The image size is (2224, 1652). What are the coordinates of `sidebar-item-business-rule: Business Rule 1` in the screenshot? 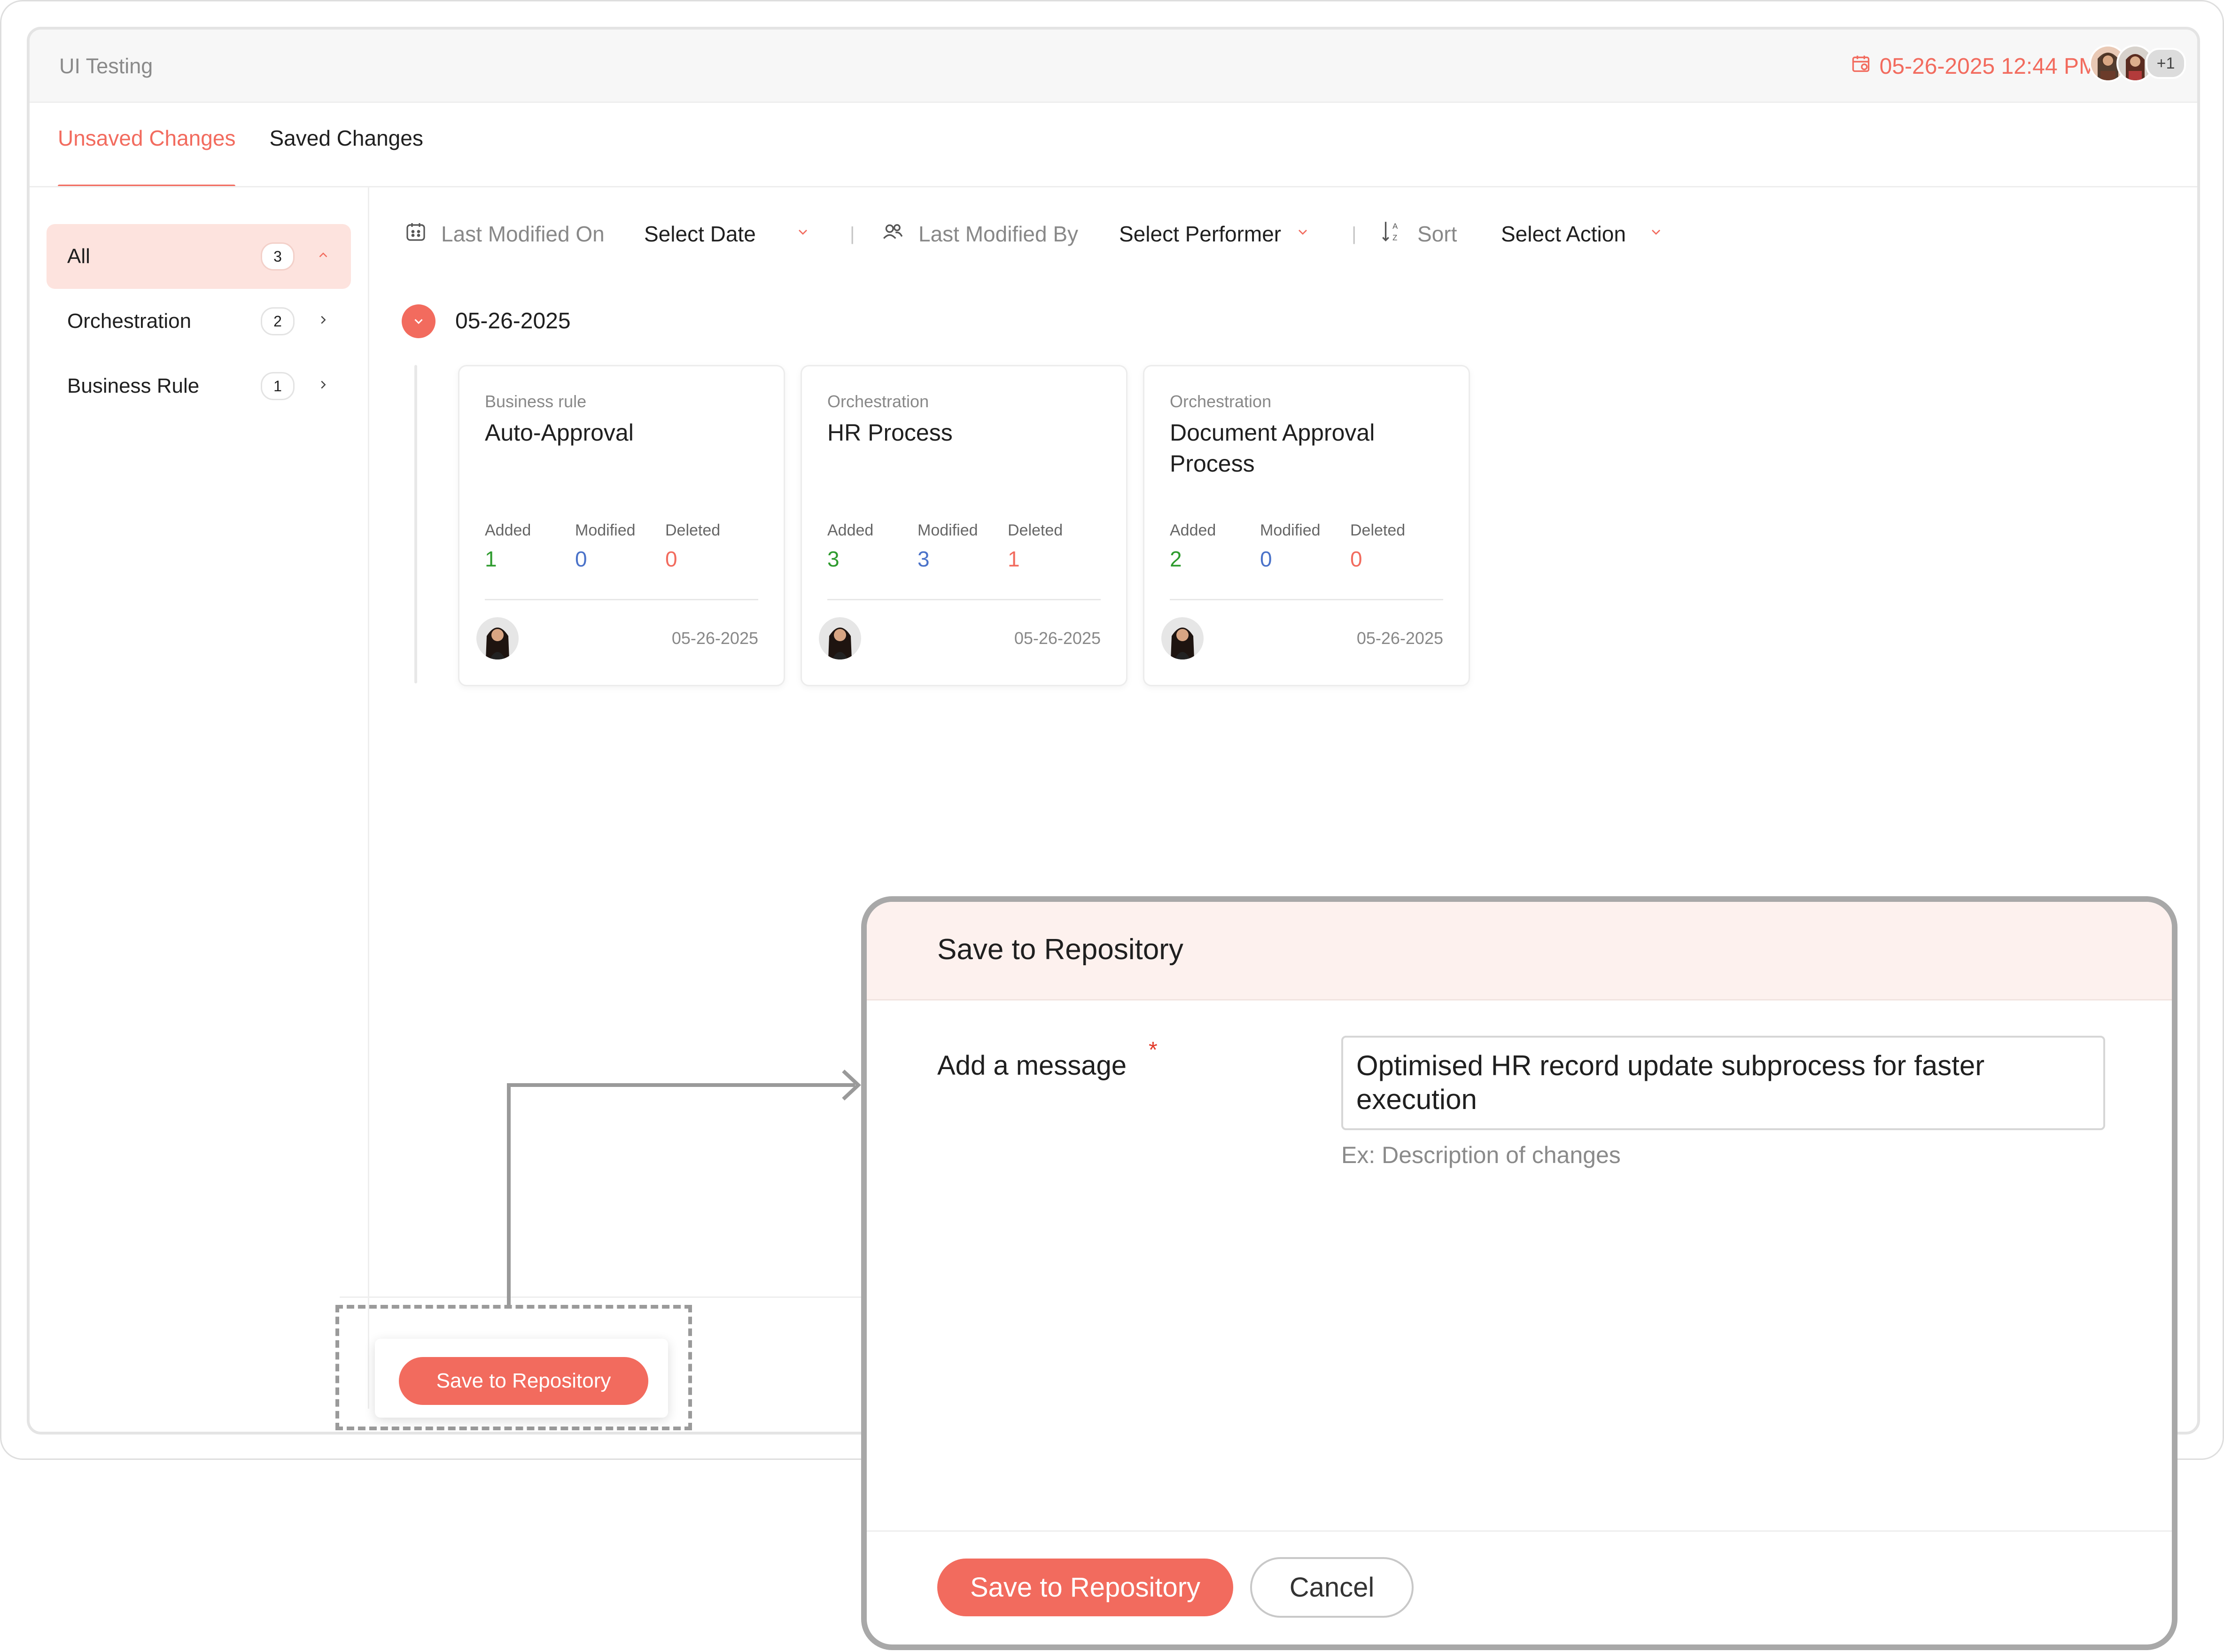 It's located at (199, 386).